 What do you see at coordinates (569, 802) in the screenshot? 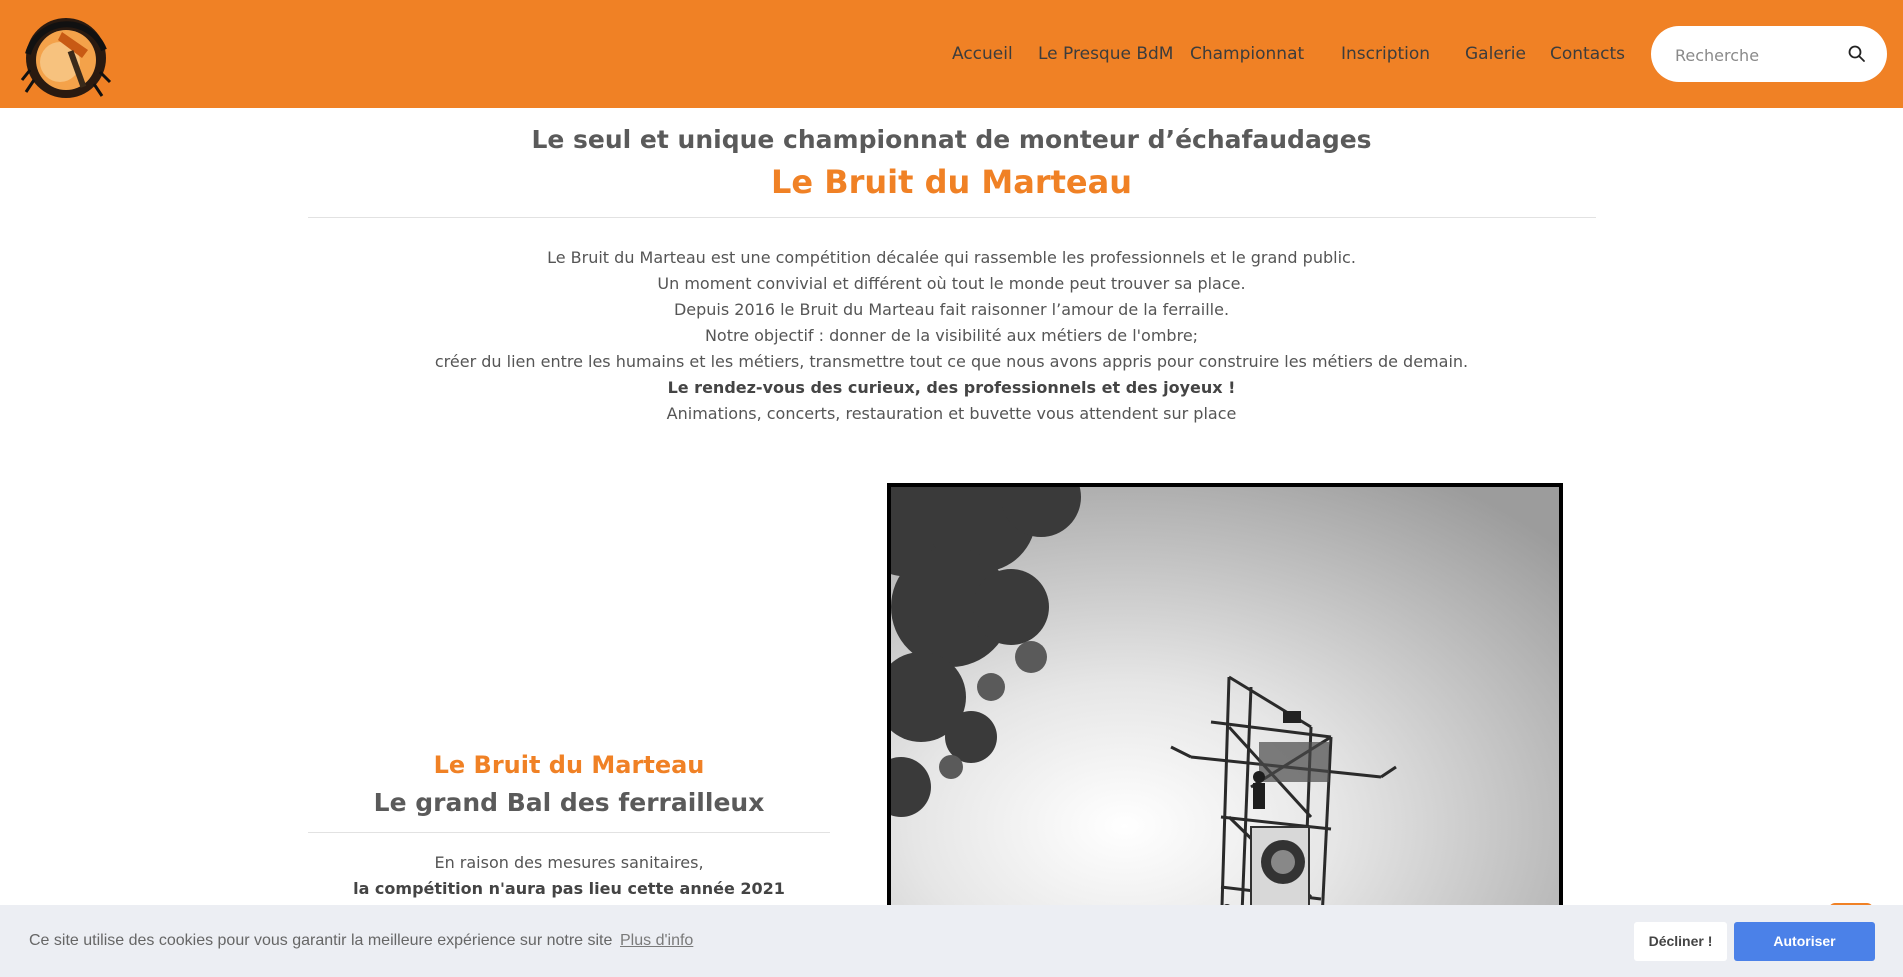
I see `event-heading: Le grand Bal des ferrailleux` at bounding box center [569, 802].